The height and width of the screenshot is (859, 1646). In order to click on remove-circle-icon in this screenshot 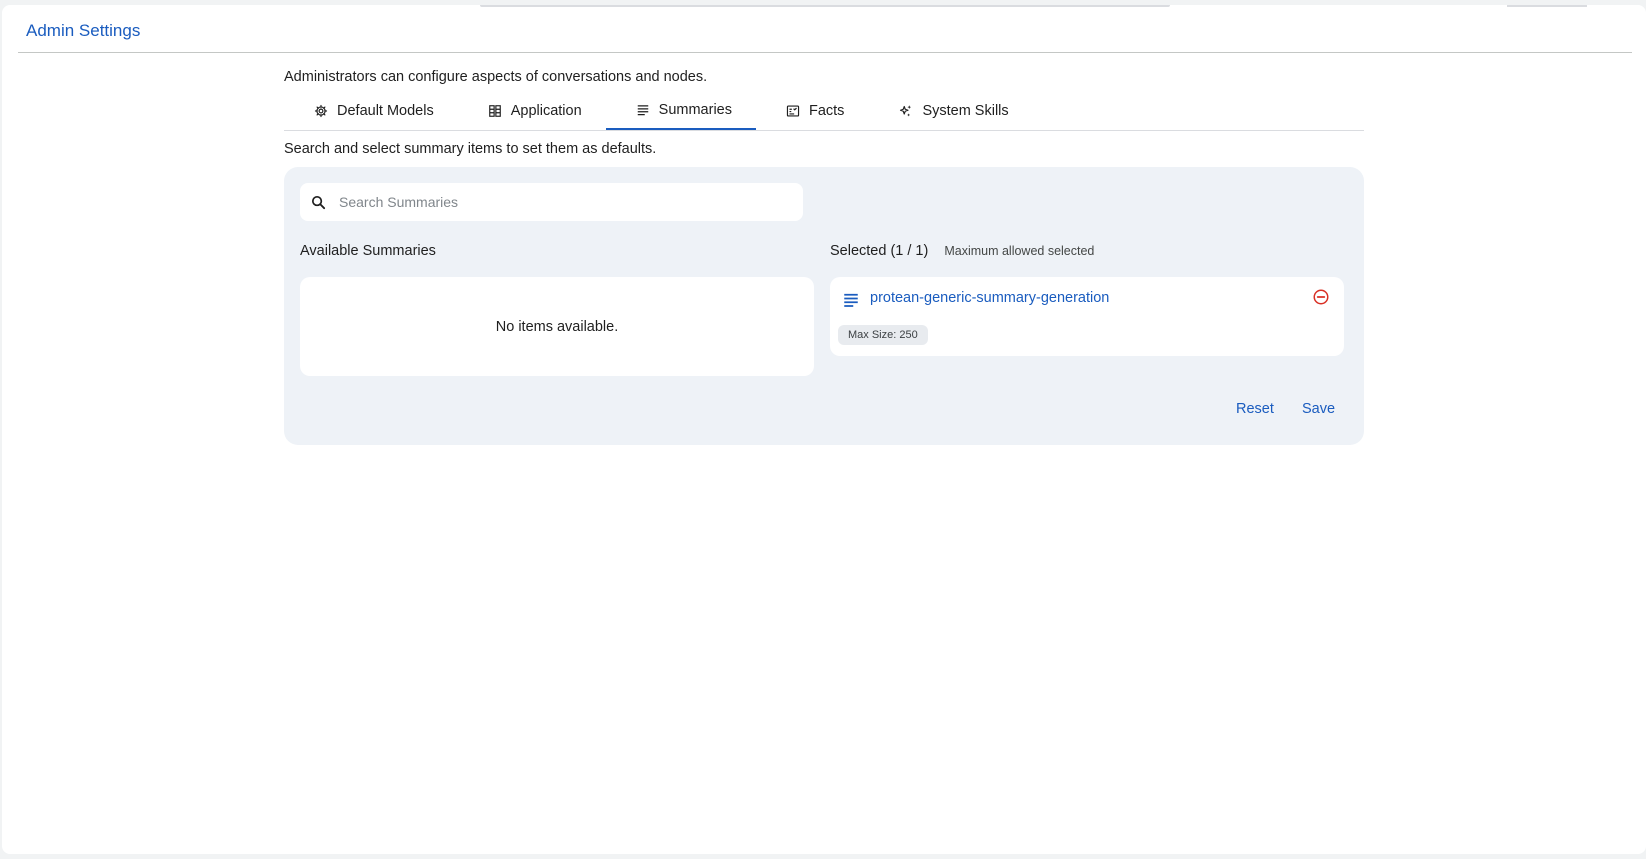, I will do `click(1321, 297)`.